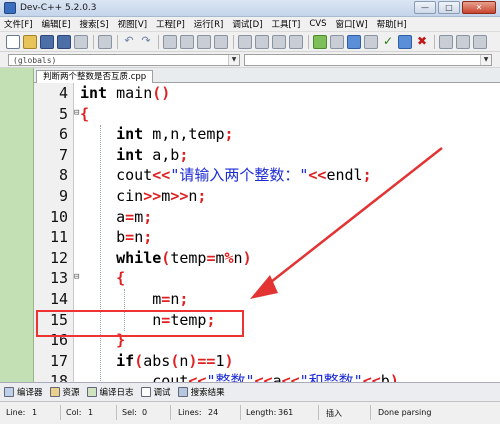 Image resolution: width=500 pixels, height=424 pixels. What do you see at coordinates (129, 41) in the screenshot?
I see `undo-icon: ↶` at bounding box center [129, 41].